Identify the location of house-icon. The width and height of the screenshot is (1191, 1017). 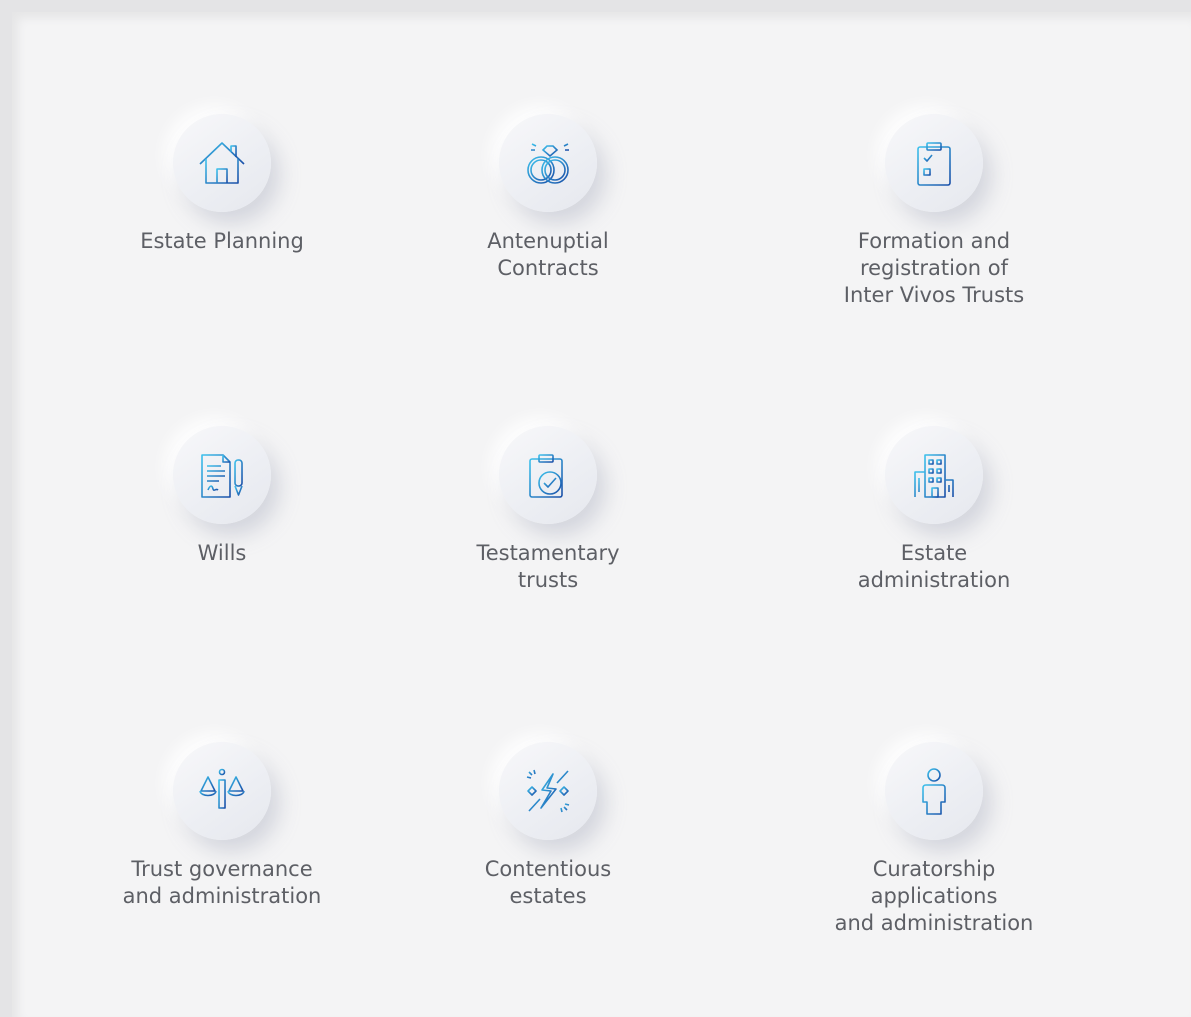
(222, 163).